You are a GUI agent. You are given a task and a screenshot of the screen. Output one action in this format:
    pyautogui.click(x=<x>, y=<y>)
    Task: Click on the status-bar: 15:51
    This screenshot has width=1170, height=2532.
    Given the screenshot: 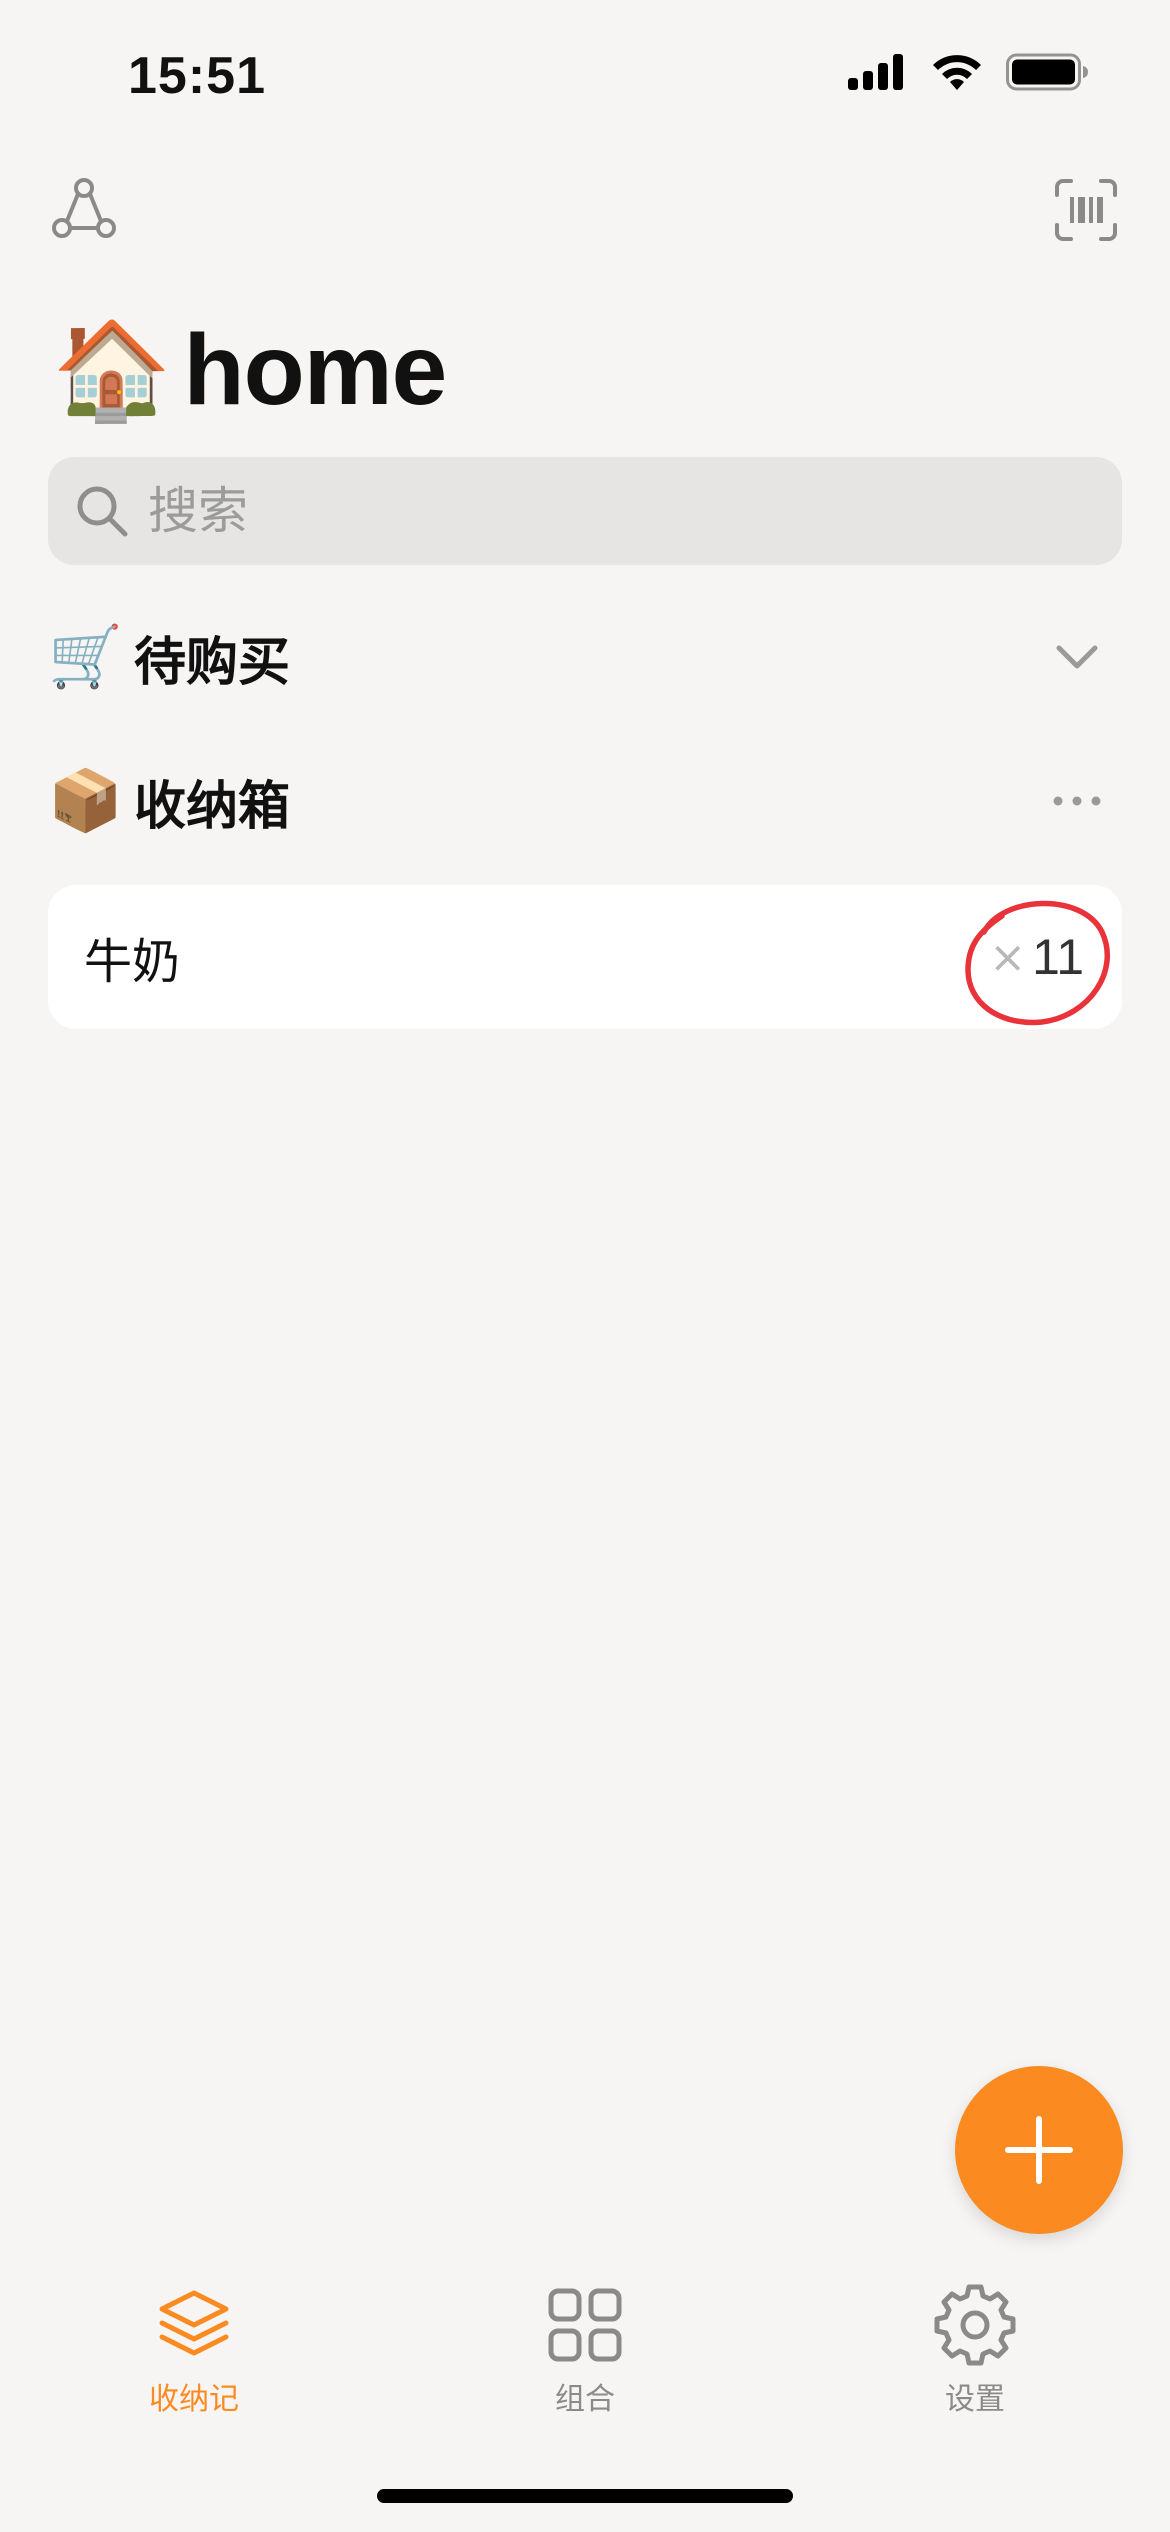 What is the action you would take?
    pyautogui.click(x=585, y=75)
    